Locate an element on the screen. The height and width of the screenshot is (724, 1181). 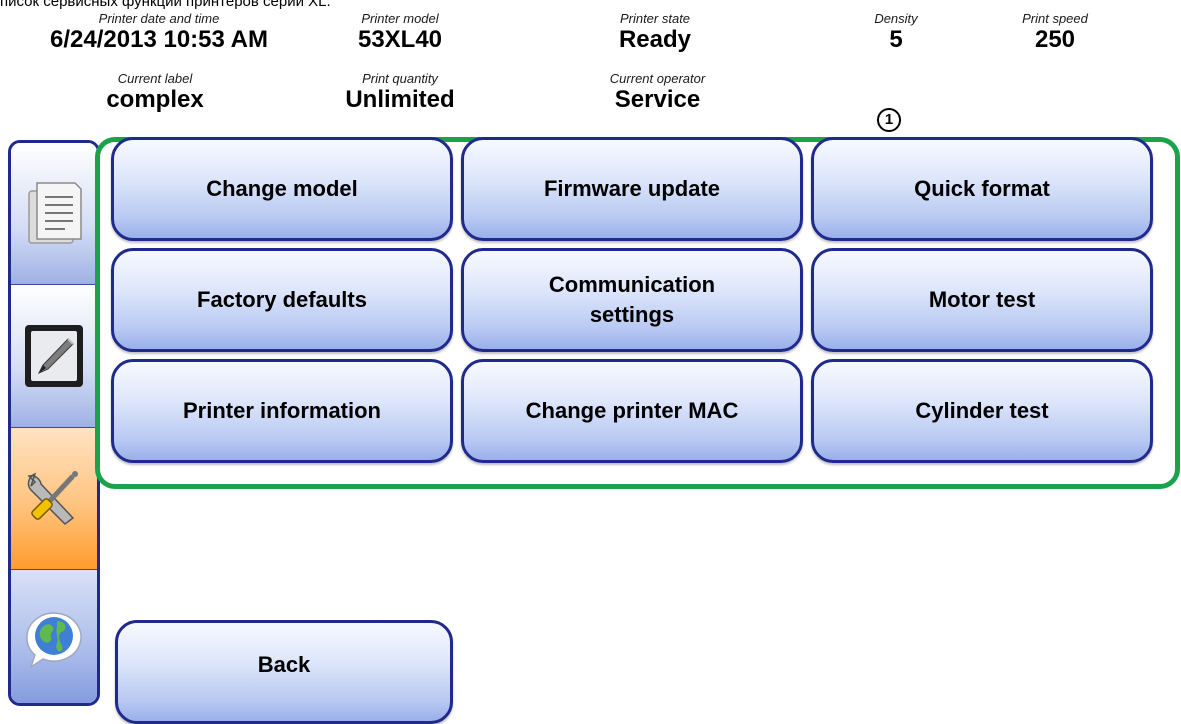
print-speed-value: 250 is located at coordinates (1055, 39).